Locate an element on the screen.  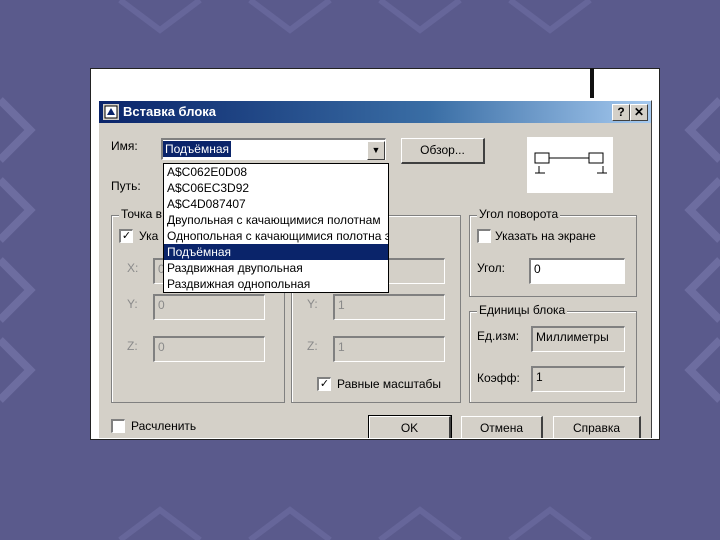
scale-y-input: 1 is located at coordinates (389, 307).